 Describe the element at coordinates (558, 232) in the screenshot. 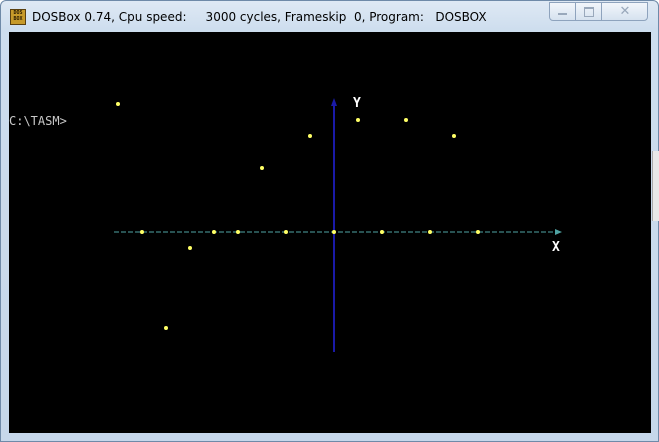

I see `x-axis-arrow` at that location.